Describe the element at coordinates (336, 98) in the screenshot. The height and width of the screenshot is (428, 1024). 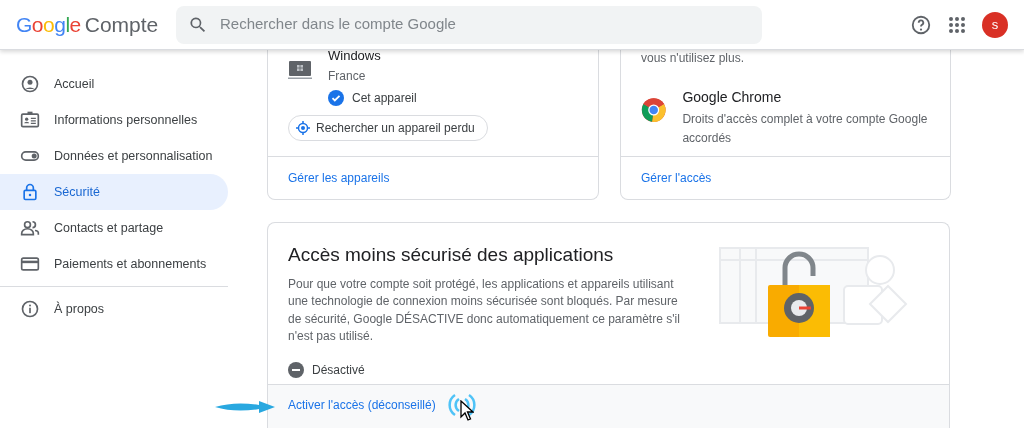
I see `check-circle-icon` at that location.